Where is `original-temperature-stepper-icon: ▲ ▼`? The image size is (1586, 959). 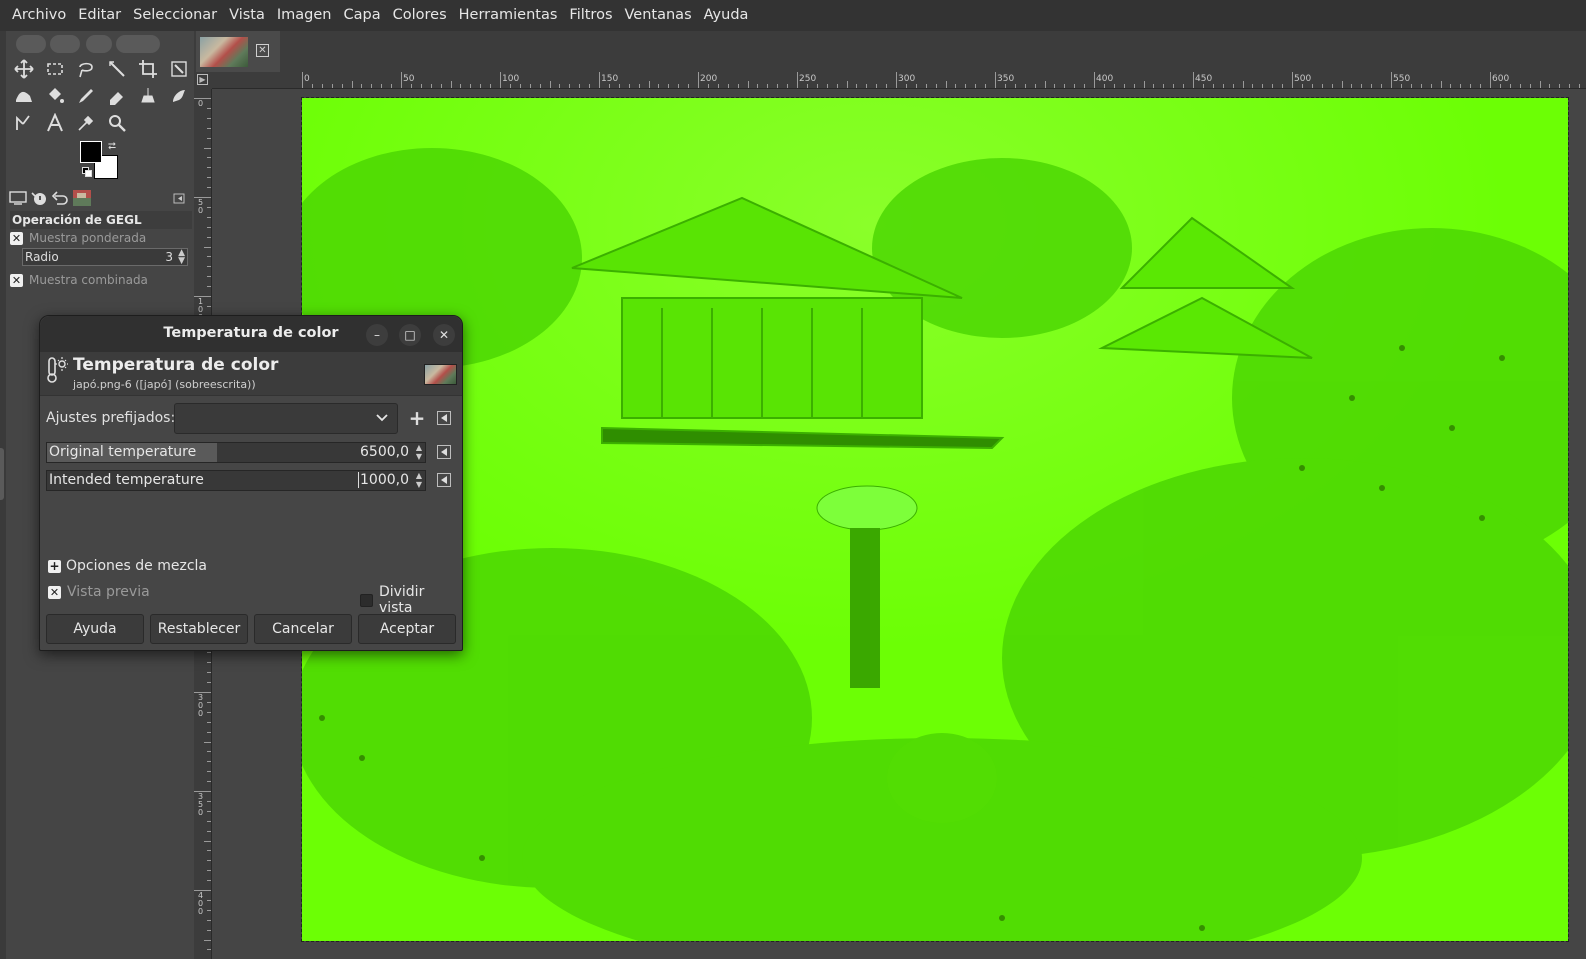 original-temperature-stepper-icon: ▲ ▼ is located at coordinates (419, 452).